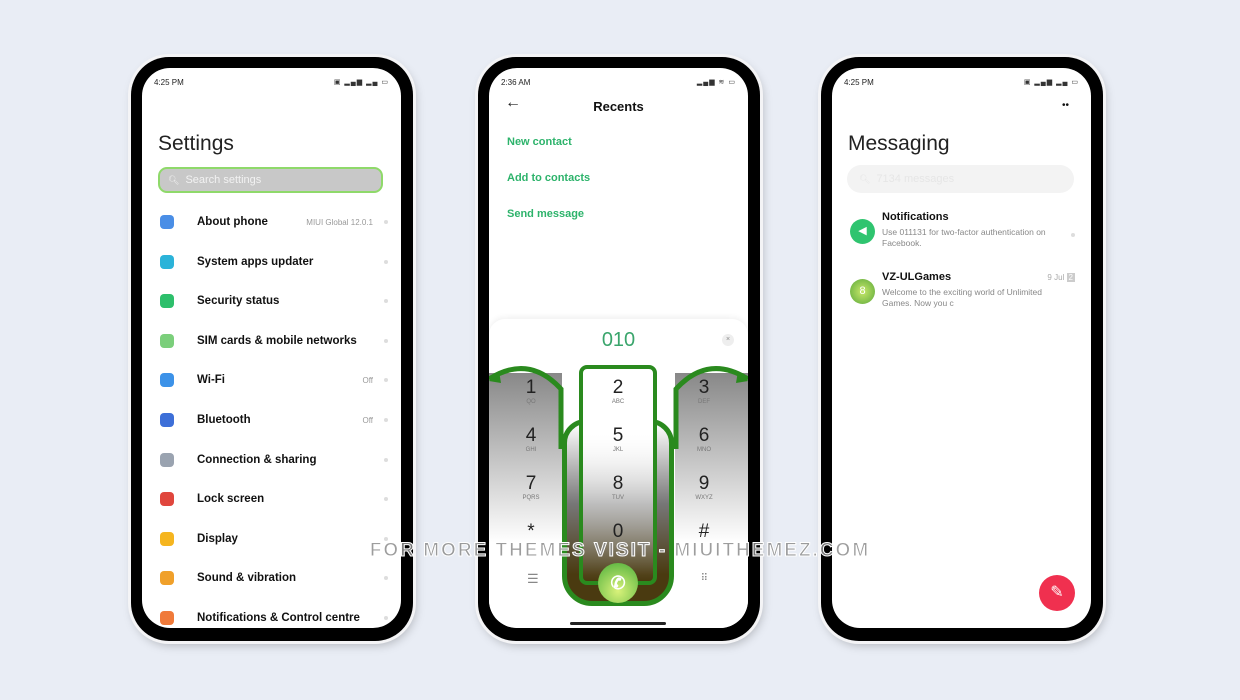 The width and height of the screenshot is (1240, 700). I want to click on bell-icon, so click(167, 578).